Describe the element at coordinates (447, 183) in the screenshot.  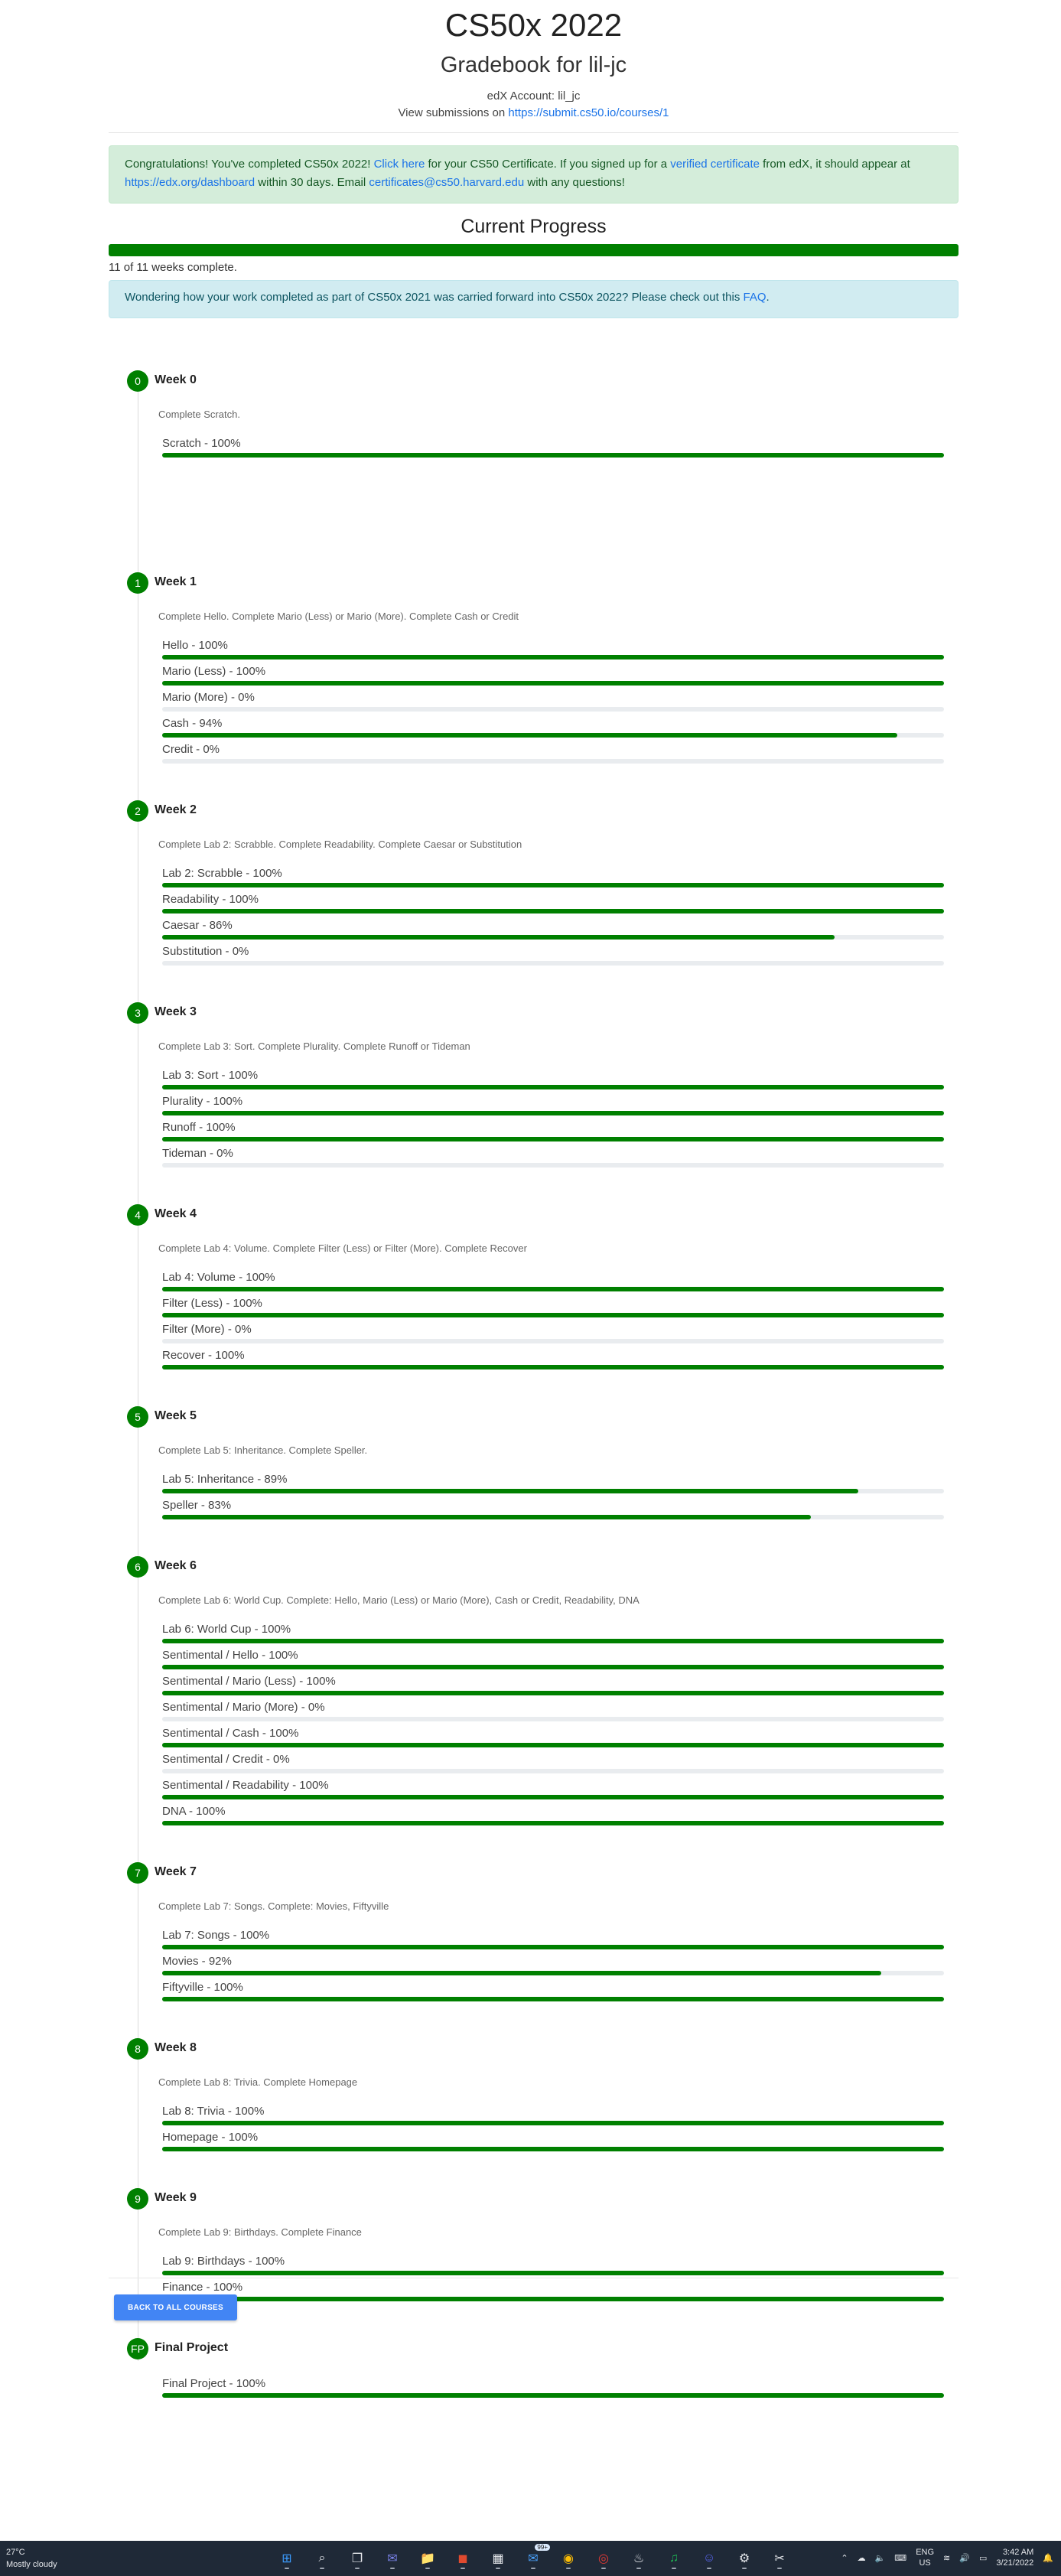
I see `certificates-email-link: certificates@cs50.harvard.edu` at that location.